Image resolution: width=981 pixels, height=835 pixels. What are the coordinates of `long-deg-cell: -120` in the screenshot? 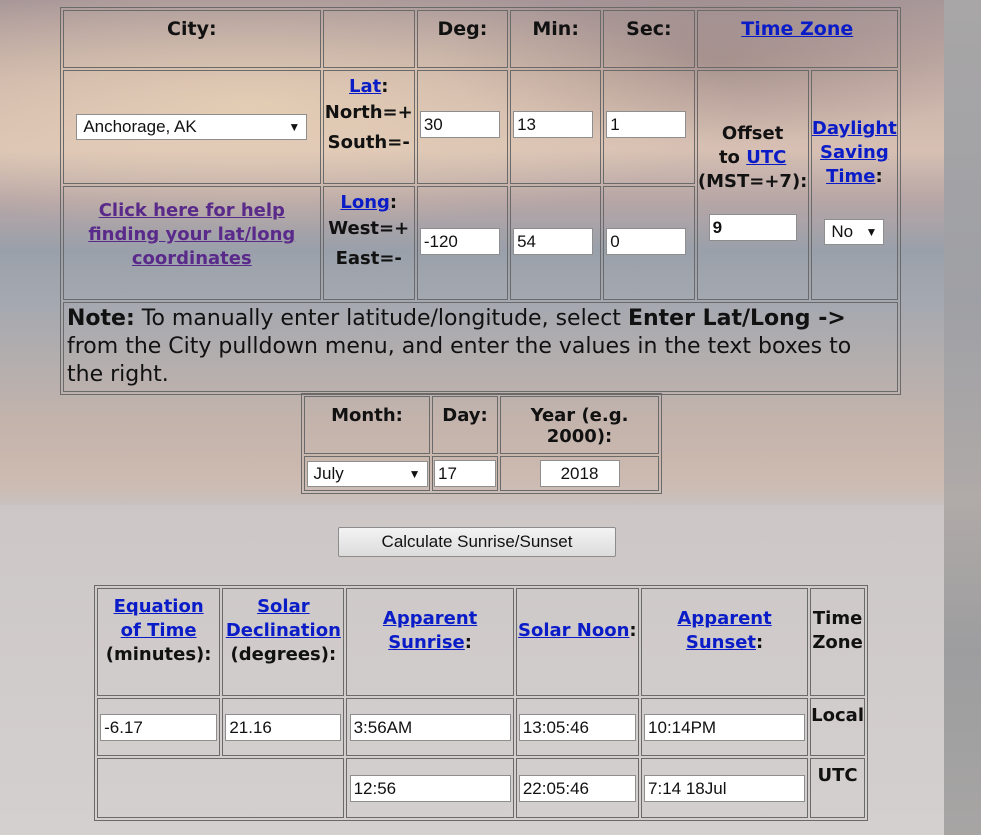 It's located at (462, 243).